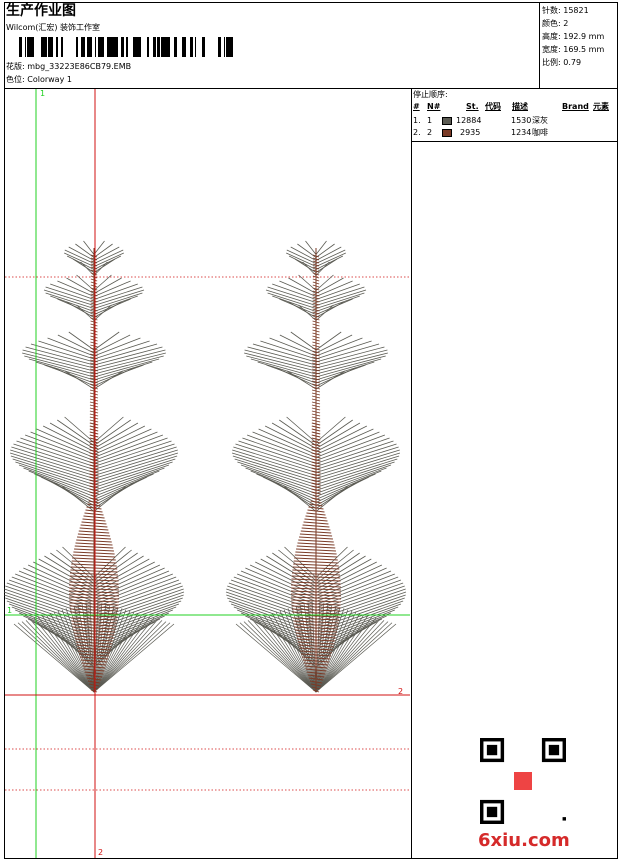 The width and height of the screenshot is (620, 860). I want to click on stop-row: 1. 1 12884 1530 深灰, so click(515, 121).